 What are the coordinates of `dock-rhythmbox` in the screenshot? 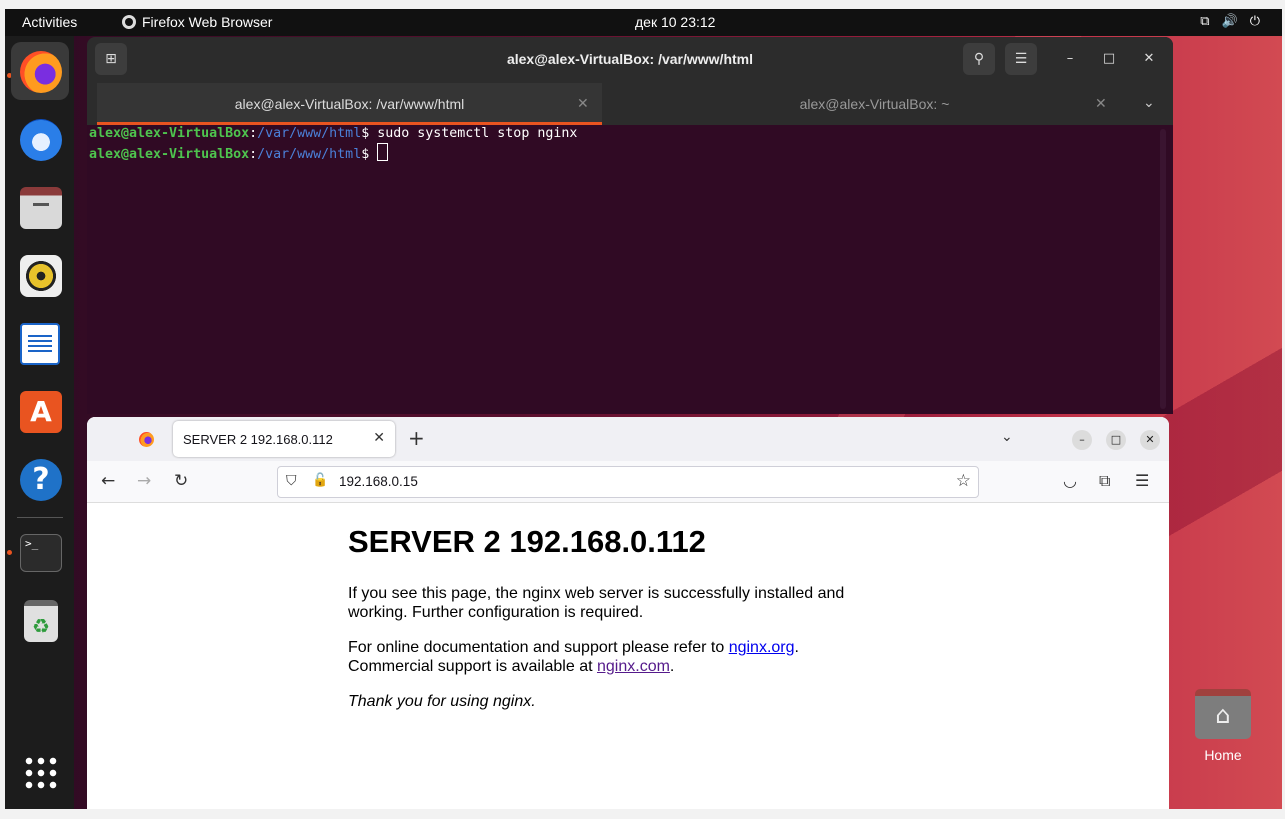 It's located at (40, 275).